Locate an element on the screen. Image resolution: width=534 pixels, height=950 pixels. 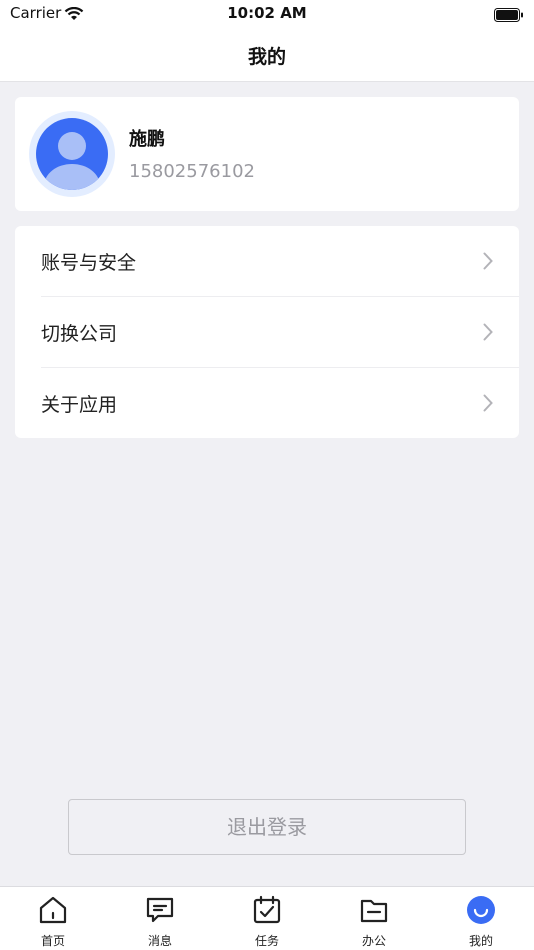
tab-profile: 我的 is located at coordinates (481, 918).